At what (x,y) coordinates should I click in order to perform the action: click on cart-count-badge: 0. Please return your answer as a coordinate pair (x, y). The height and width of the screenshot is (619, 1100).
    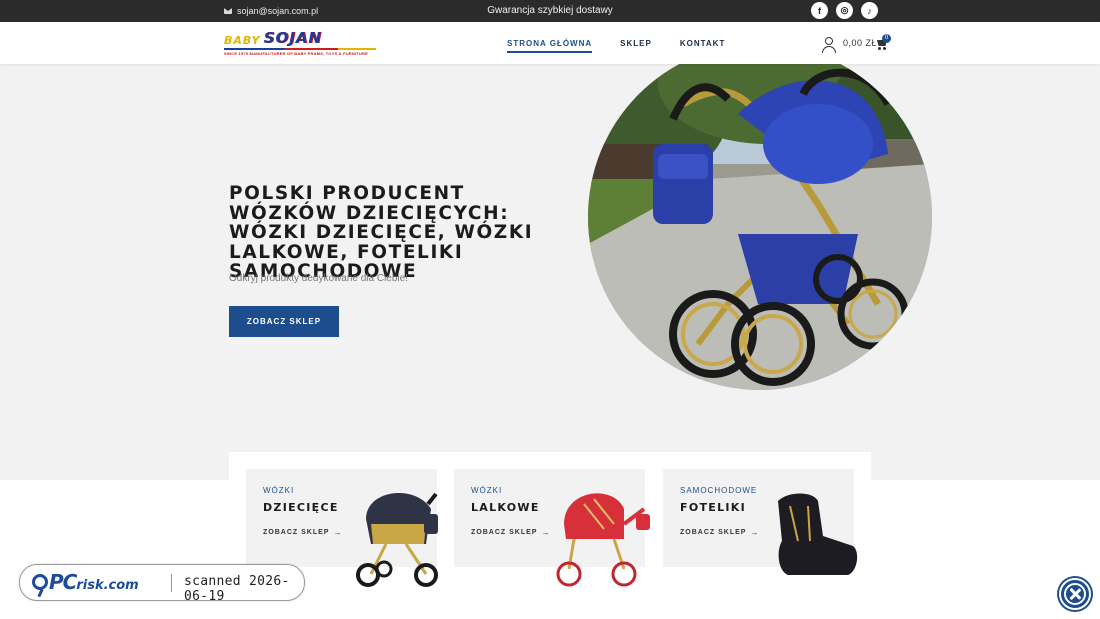
    Looking at the image, I should click on (886, 38).